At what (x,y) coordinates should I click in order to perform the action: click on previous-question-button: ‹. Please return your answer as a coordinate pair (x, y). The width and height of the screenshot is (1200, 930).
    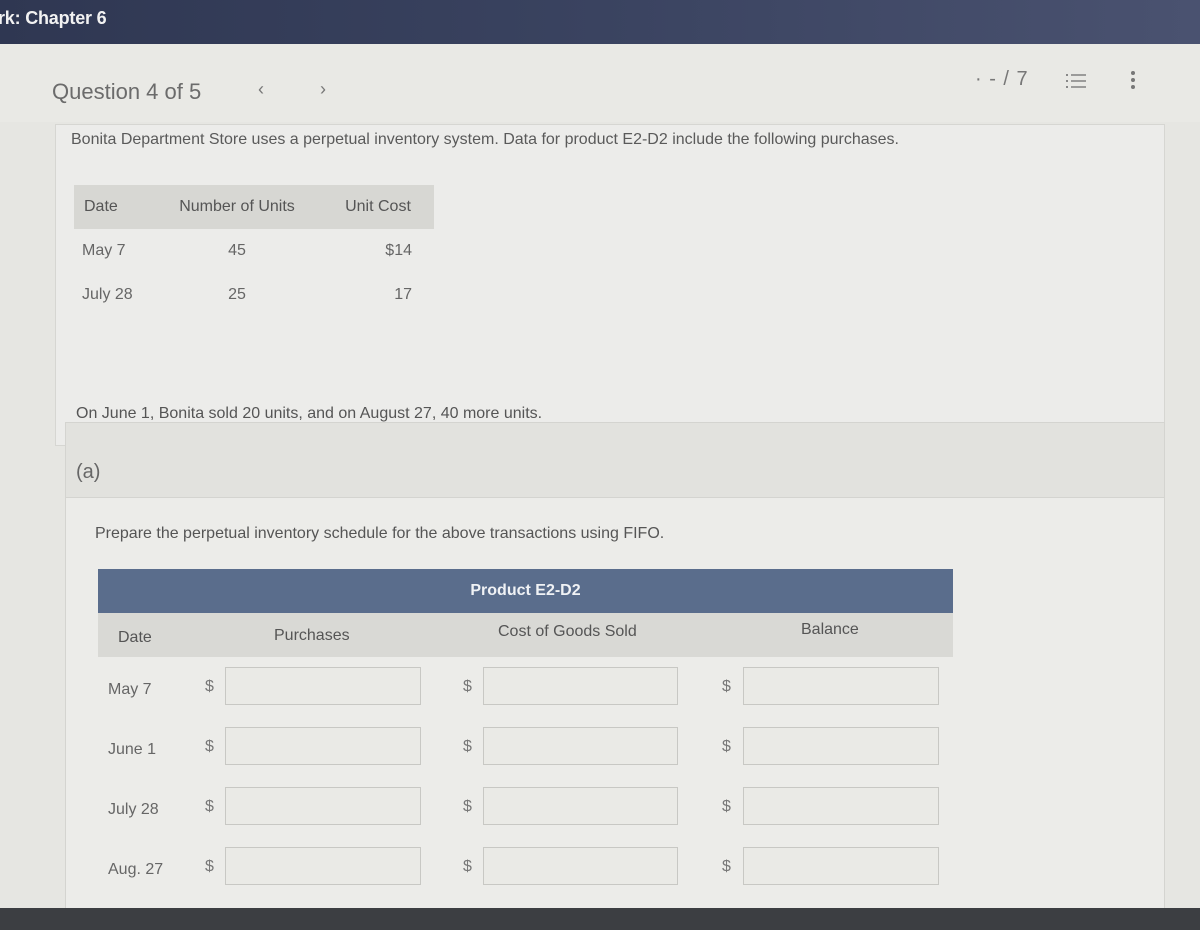
    Looking at the image, I should click on (261, 89).